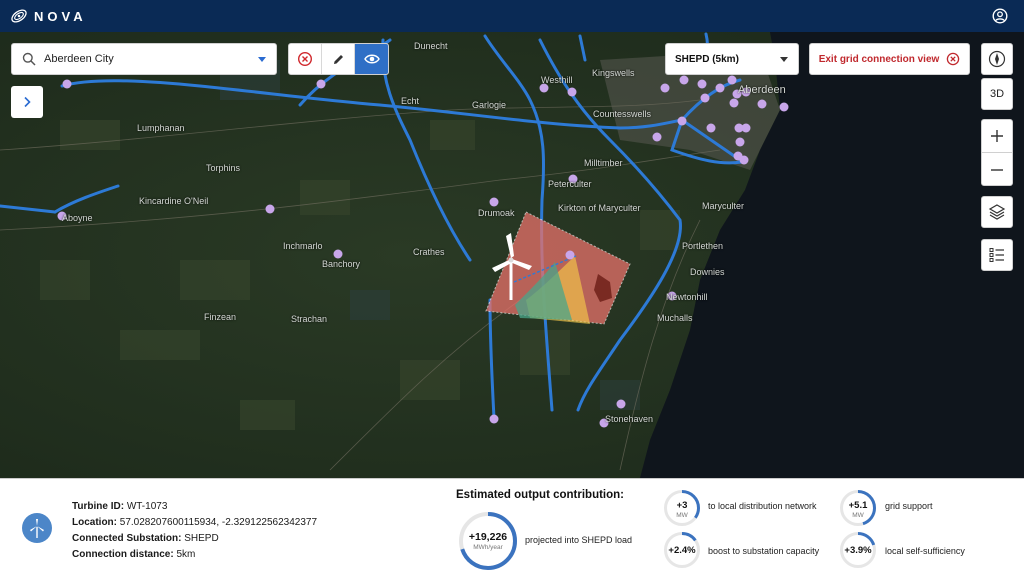 The width and height of the screenshot is (1024, 579). What do you see at coordinates (186, 554) in the screenshot?
I see `distance-value: 5km` at bounding box center [186, 554].